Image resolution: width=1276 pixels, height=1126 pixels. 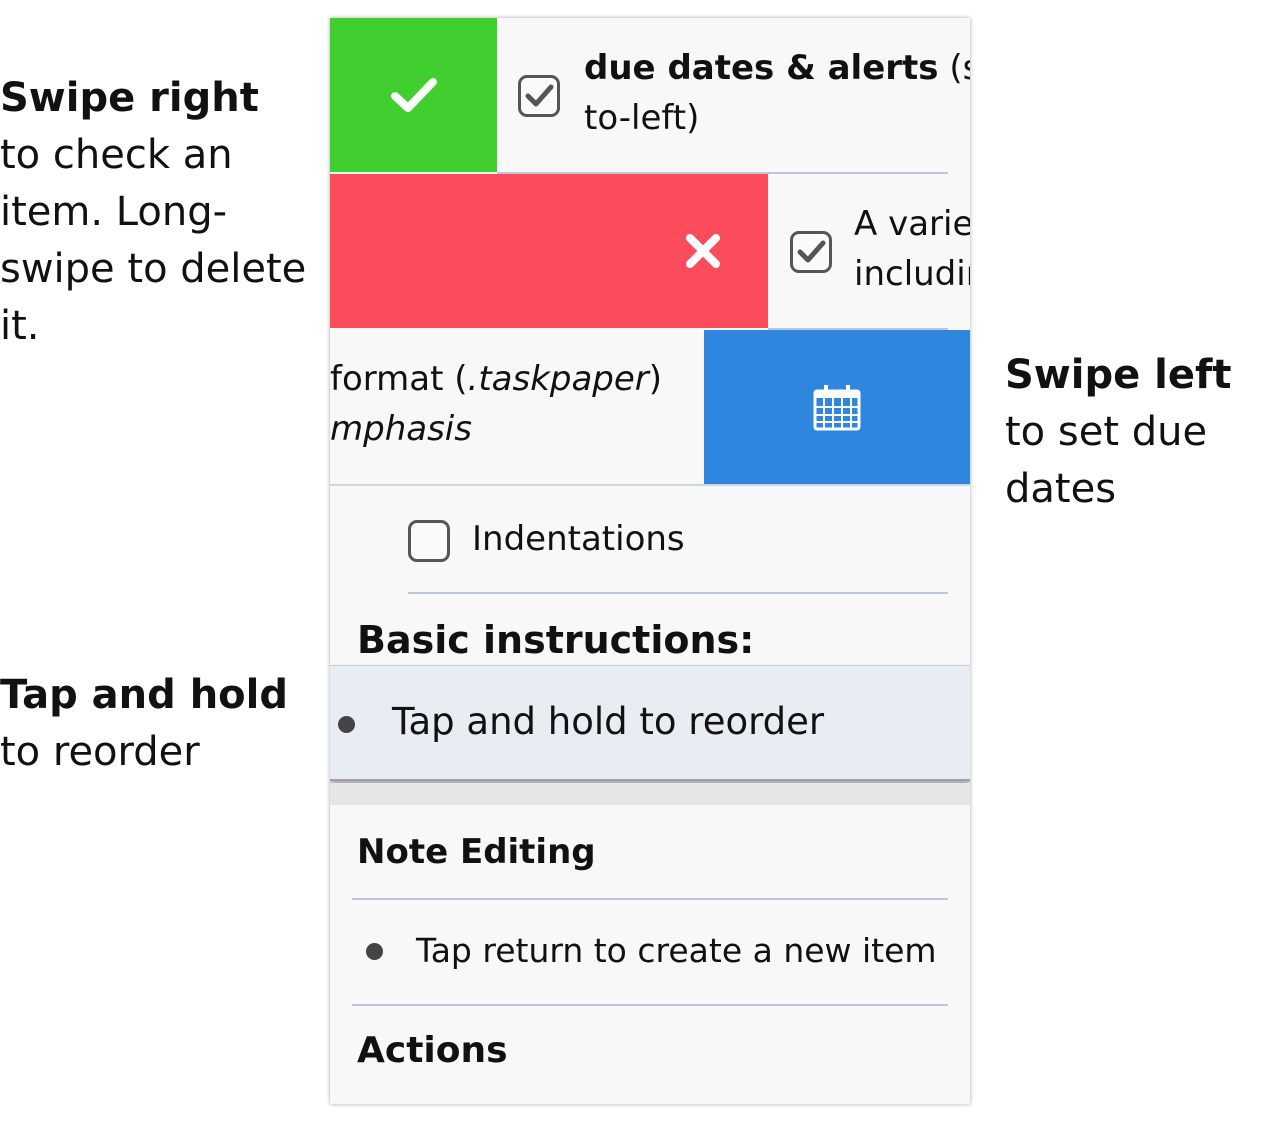 I want to click on callout-tap-and-hold: Tap and hold to reorder, so click(x=144, y=723).